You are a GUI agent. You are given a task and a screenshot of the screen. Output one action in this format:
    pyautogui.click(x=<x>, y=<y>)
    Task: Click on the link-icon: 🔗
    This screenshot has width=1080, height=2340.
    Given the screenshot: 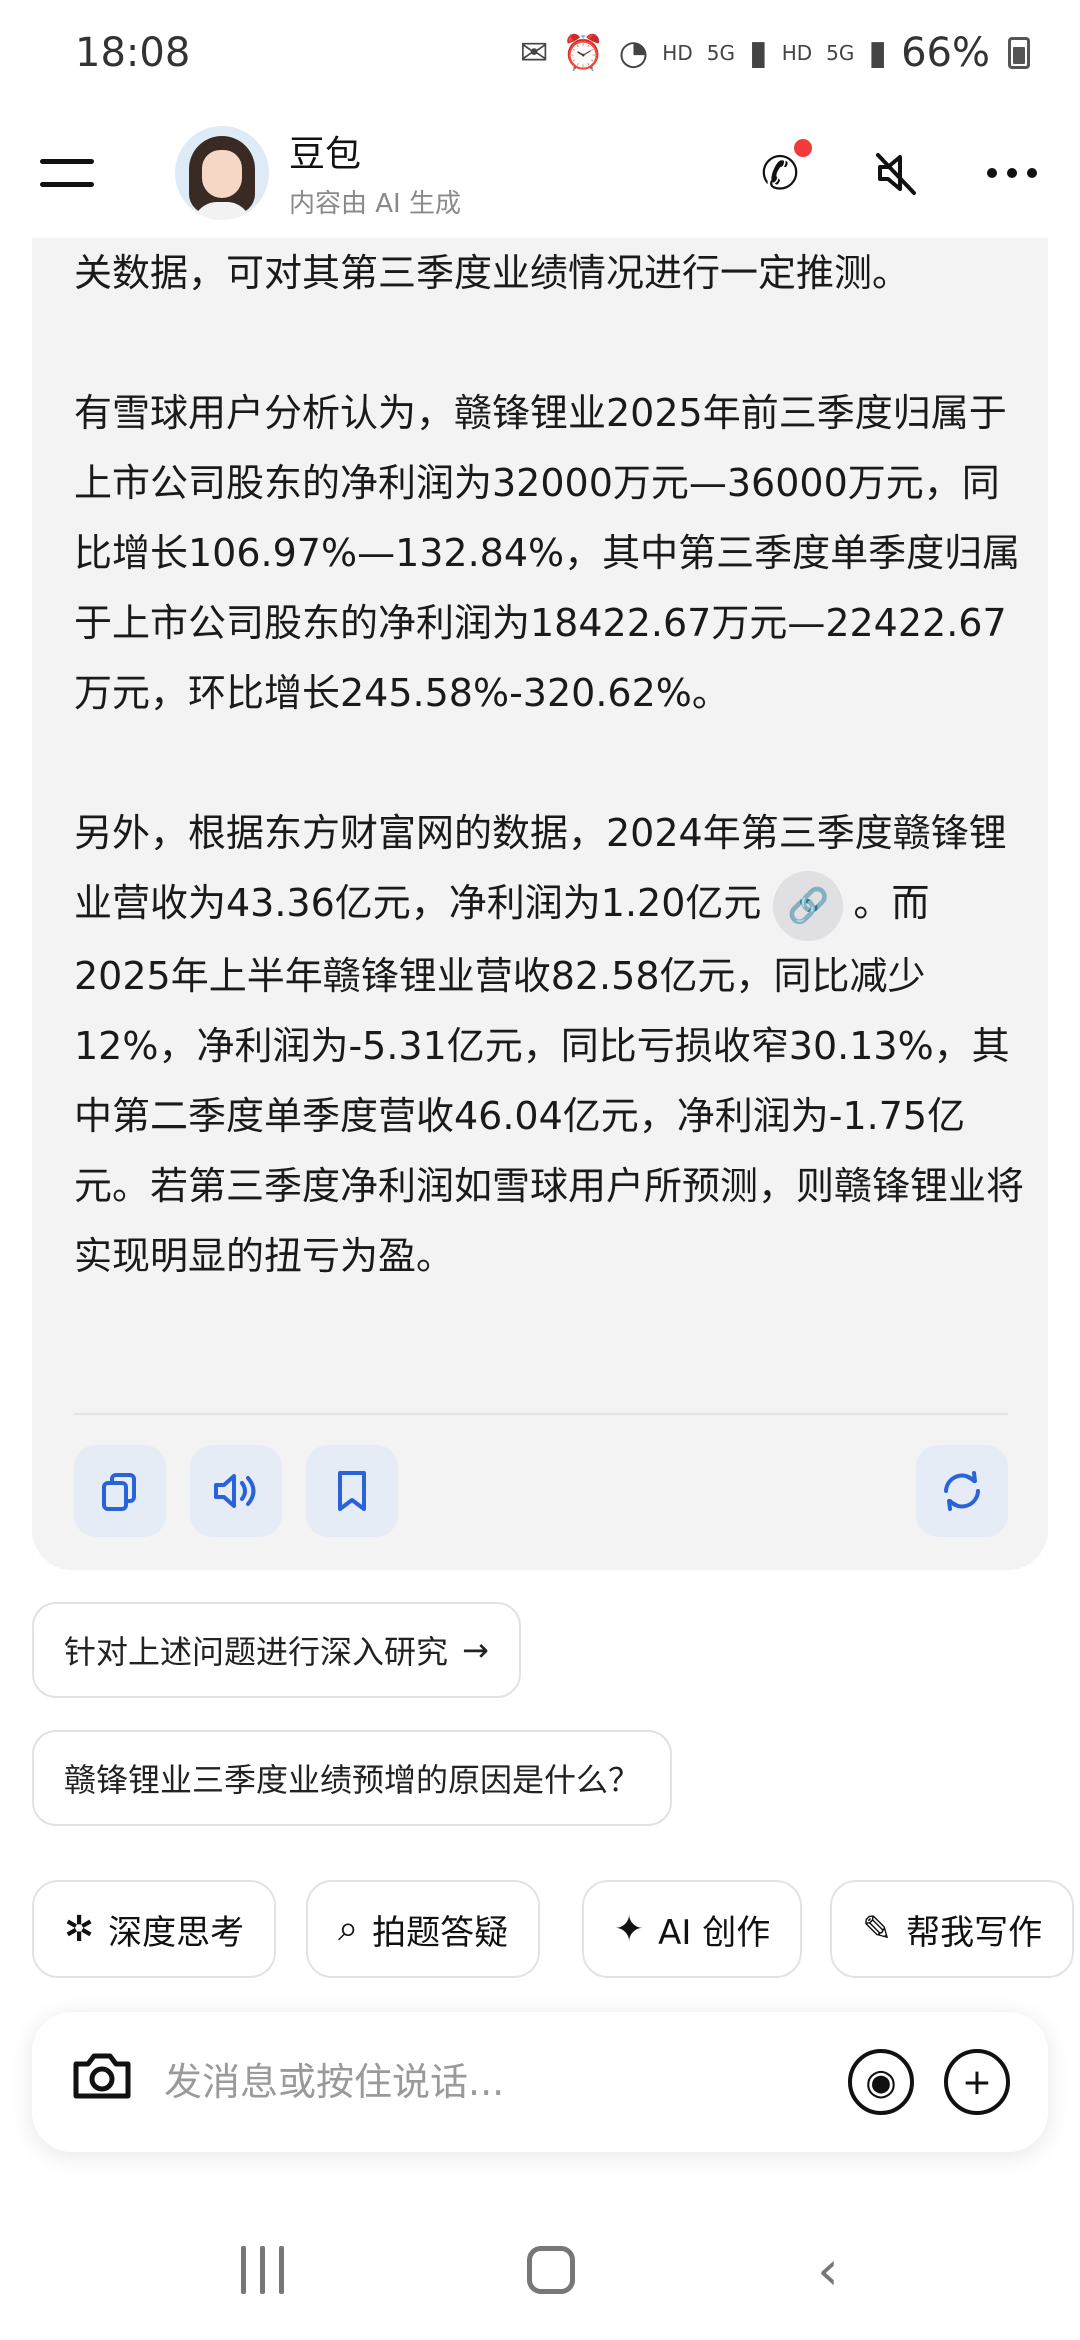 What is the action you would take?
    pyautogui.click(x=808, y=905)
    